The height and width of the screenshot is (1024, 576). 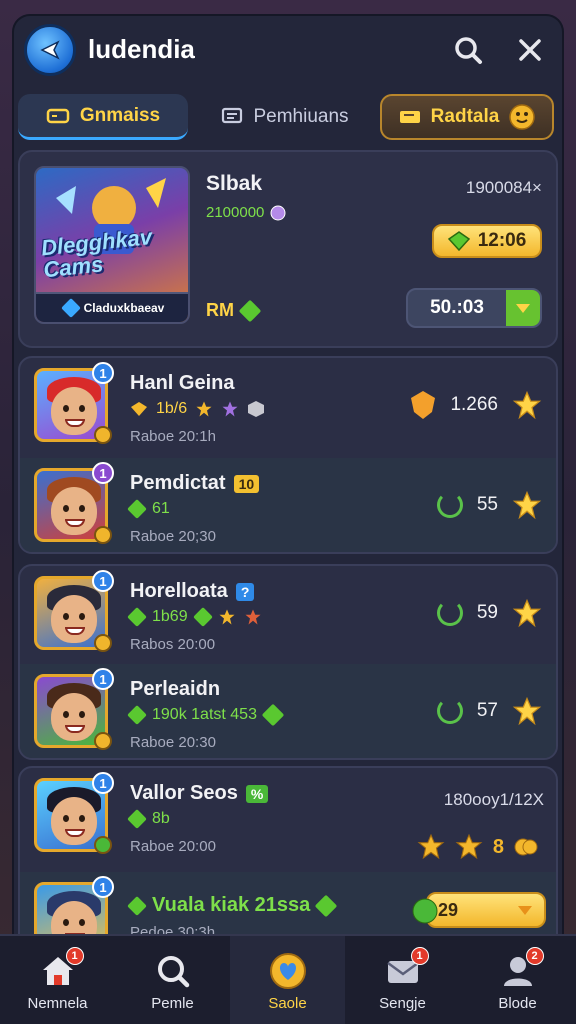 What do you see at coordinates (523, 308) in the screenshot?
I see `chevron-down-icon` at bounding box center [523, 308].